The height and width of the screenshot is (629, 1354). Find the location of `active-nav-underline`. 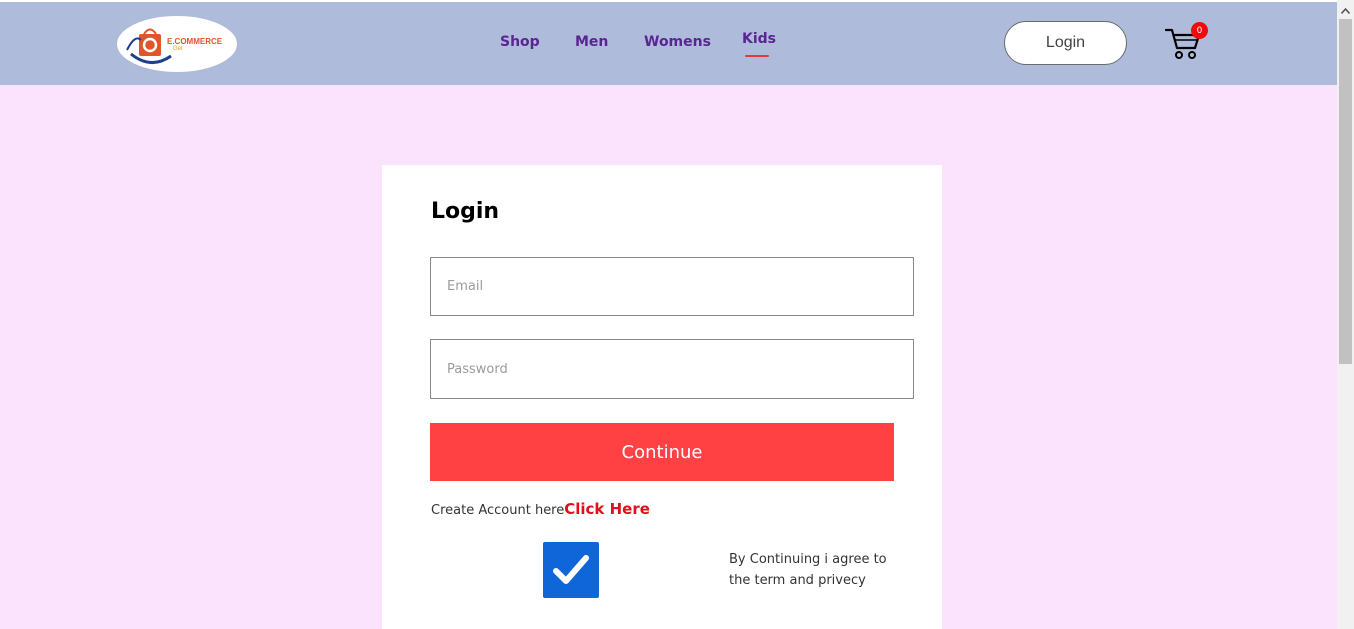

active-nav-underline is located at coordinates (757, 56).